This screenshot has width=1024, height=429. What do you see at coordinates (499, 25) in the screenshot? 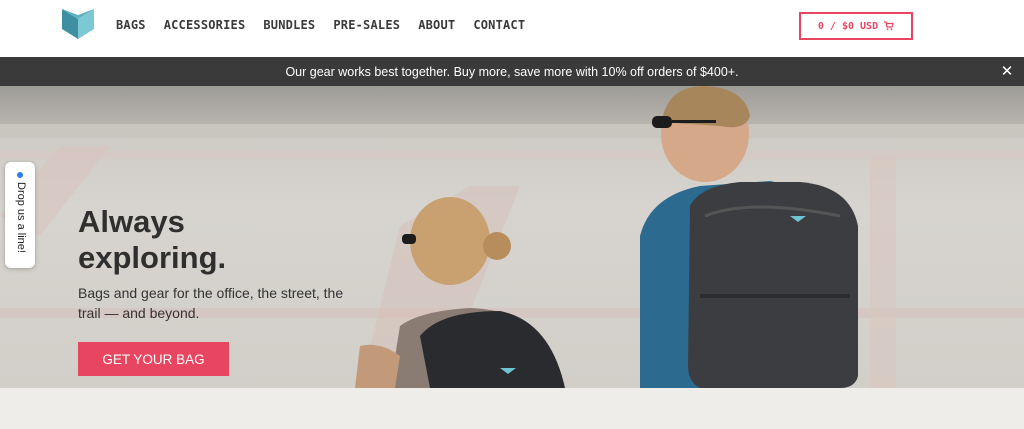
I see `nav-item-contact: CONTACT` at bounding box center [499, 25].